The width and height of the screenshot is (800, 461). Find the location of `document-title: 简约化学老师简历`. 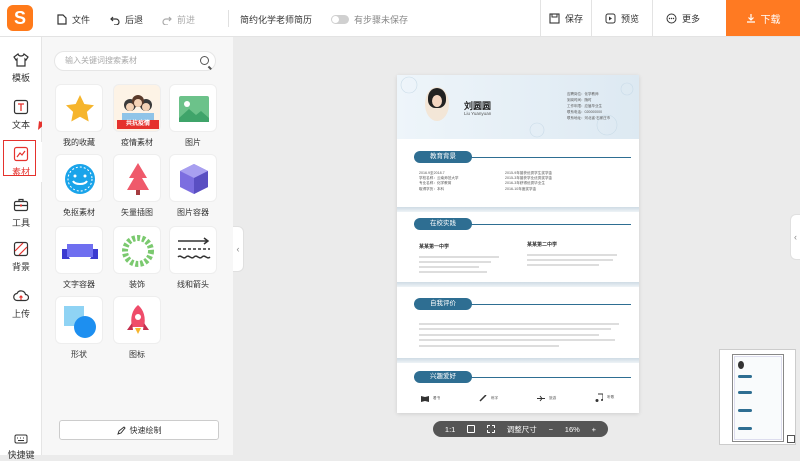

document-title: 简约化学老师简历 is located at coordinates (276, 19).